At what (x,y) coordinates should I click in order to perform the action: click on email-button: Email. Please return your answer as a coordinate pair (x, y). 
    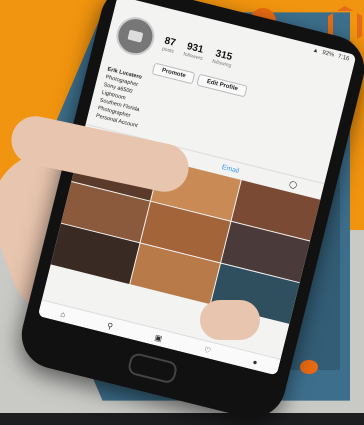
    Looking at the image, I should click on (230, 169).